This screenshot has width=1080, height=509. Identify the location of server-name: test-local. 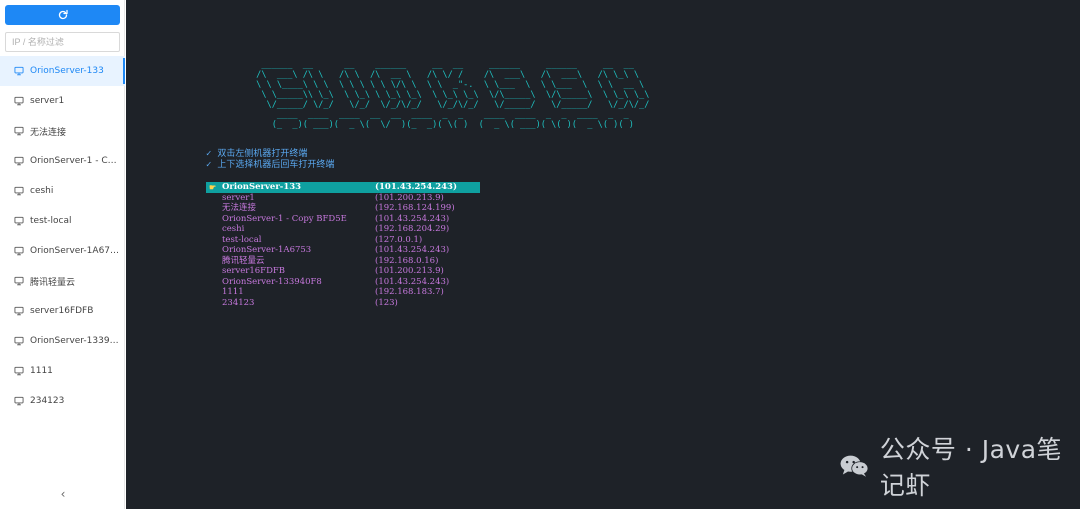
(242, 239).